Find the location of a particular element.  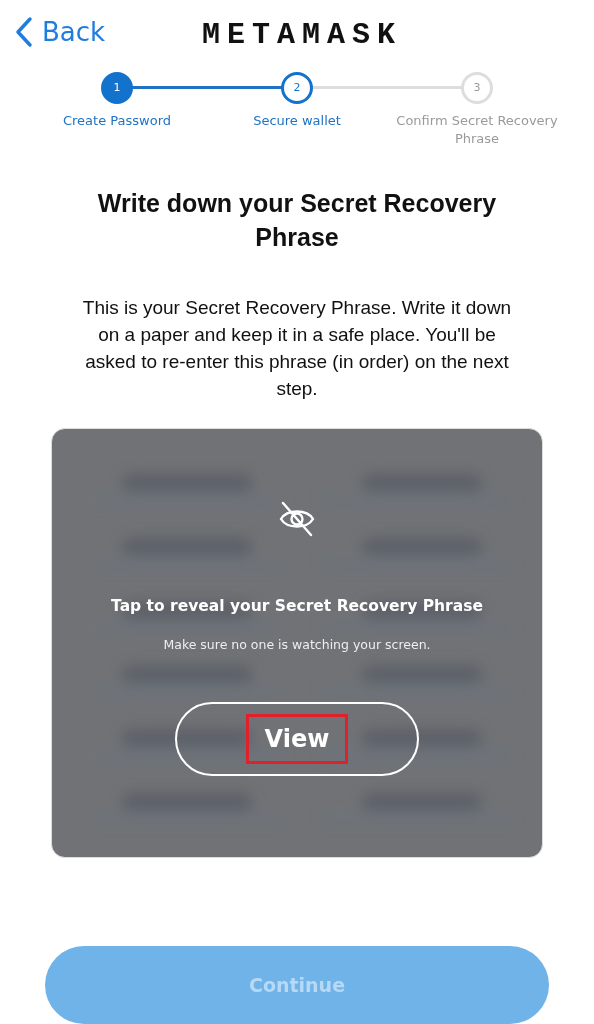

step-label: Secure wallet is located at coordinates (297, 120).